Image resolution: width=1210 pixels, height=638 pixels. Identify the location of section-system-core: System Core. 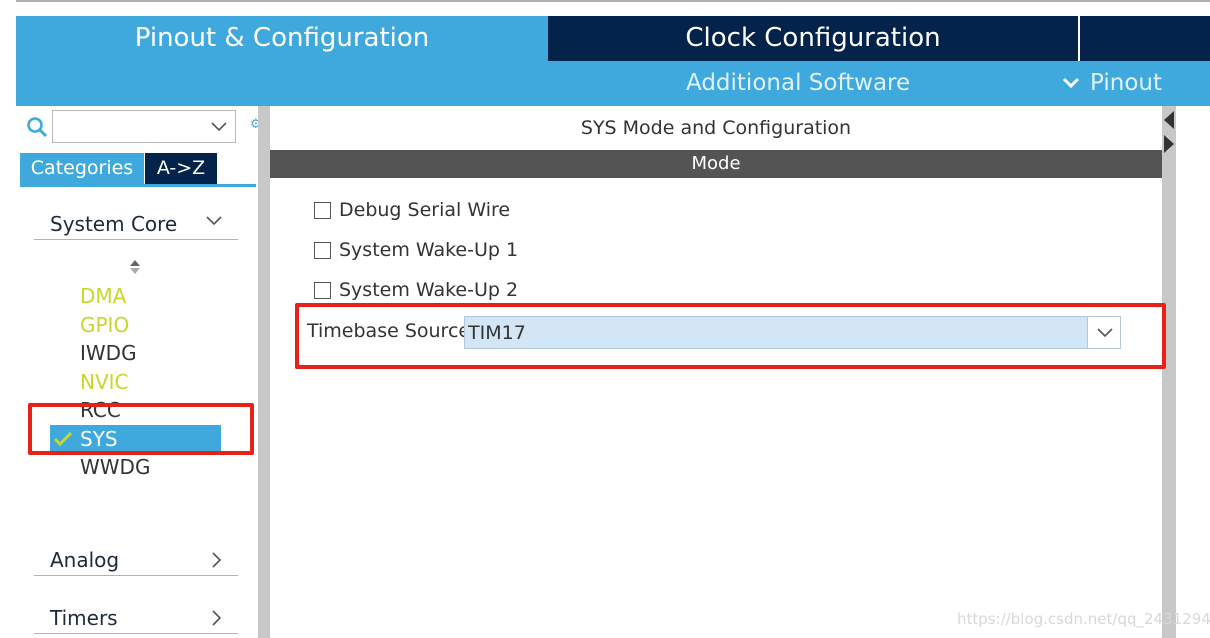
(136, 225).